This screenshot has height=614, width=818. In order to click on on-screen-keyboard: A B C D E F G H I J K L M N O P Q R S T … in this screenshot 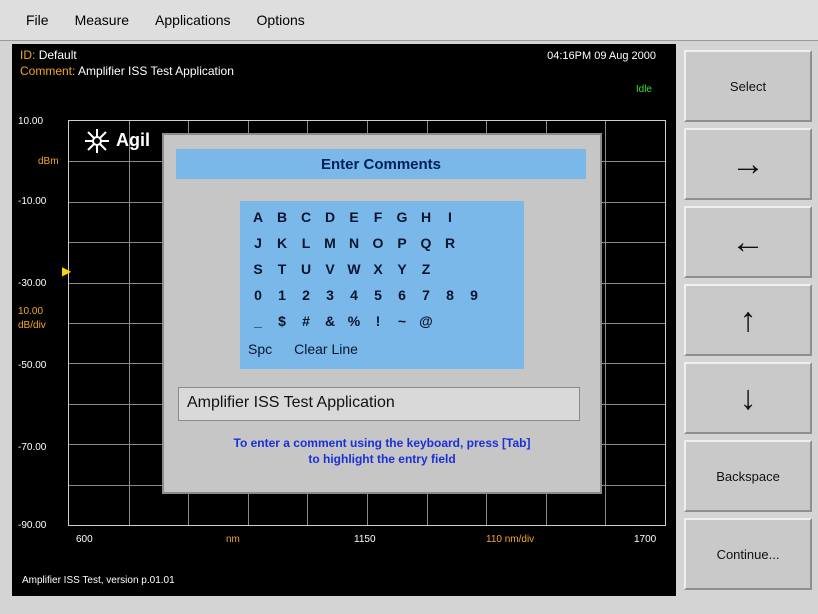, I will do `click(382, 285)`.